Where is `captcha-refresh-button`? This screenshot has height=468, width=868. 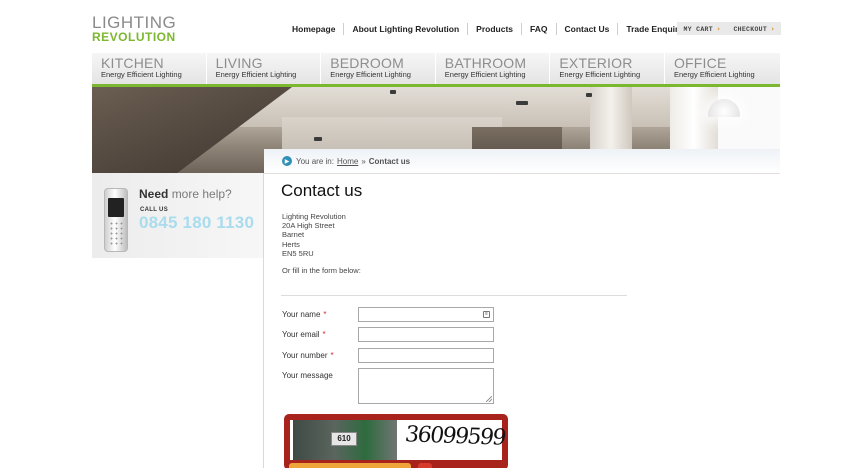 captcha-refresh-button is located at coordinates (425, 465).